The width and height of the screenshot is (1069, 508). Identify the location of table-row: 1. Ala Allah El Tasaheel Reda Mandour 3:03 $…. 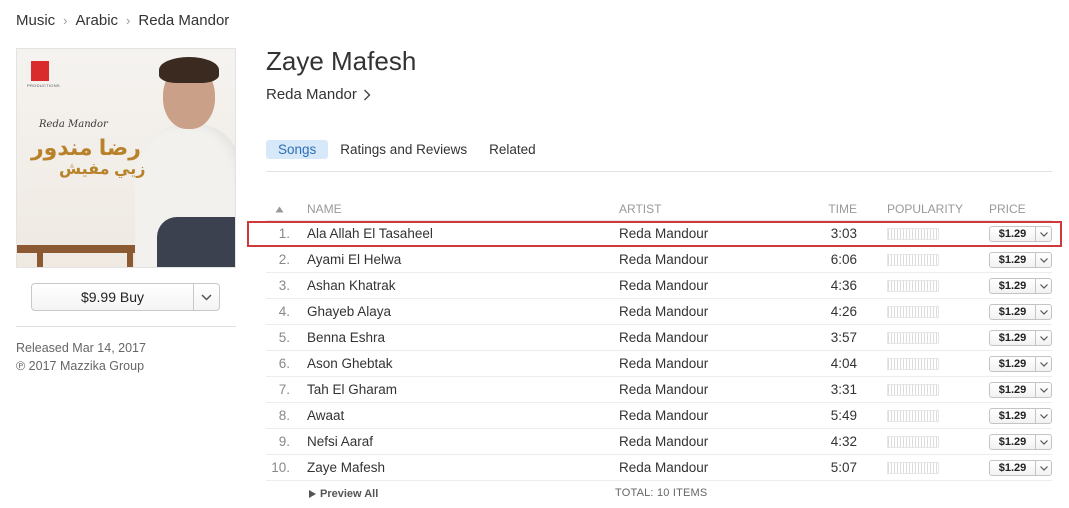
(659, 234).